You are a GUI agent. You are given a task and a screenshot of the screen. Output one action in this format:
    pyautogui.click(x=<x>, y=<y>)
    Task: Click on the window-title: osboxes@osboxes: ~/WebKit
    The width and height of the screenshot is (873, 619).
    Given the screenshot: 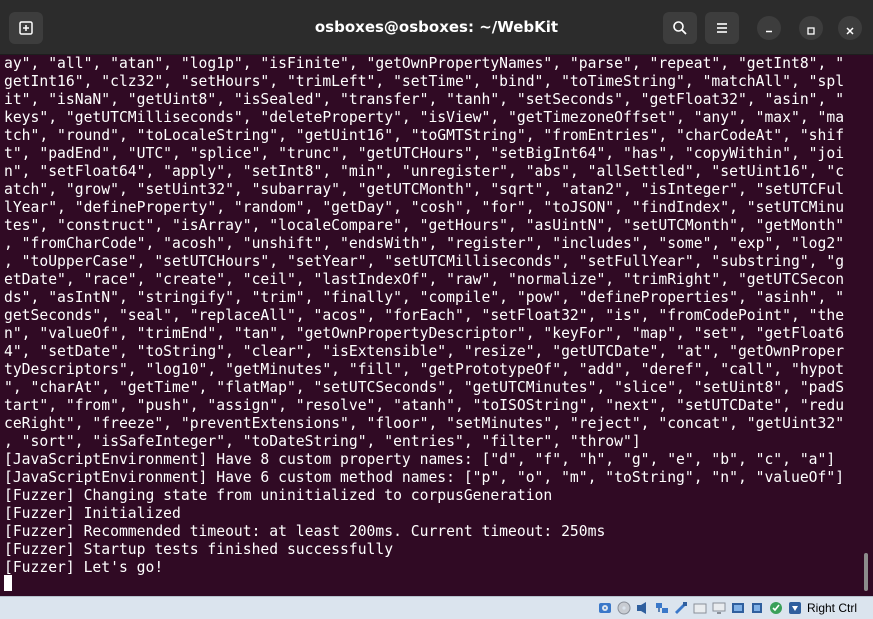 What is the action you would take?
    pyautogui.click(x=436, y=27)
    